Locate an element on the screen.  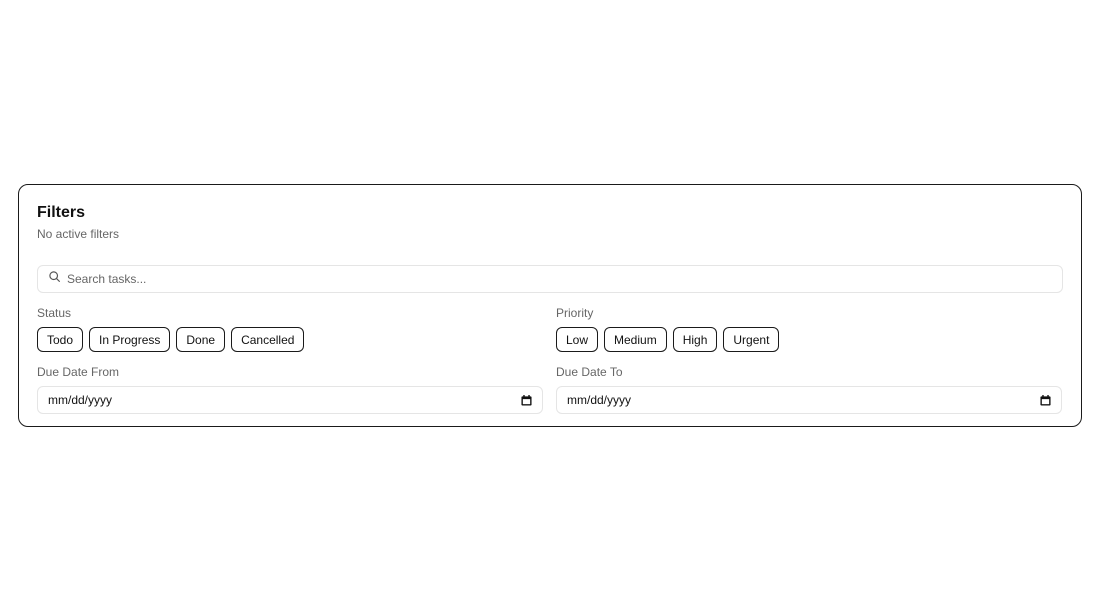
priority-filter: Priority Low Medium High Urgent is located at coordinates (809, 329).